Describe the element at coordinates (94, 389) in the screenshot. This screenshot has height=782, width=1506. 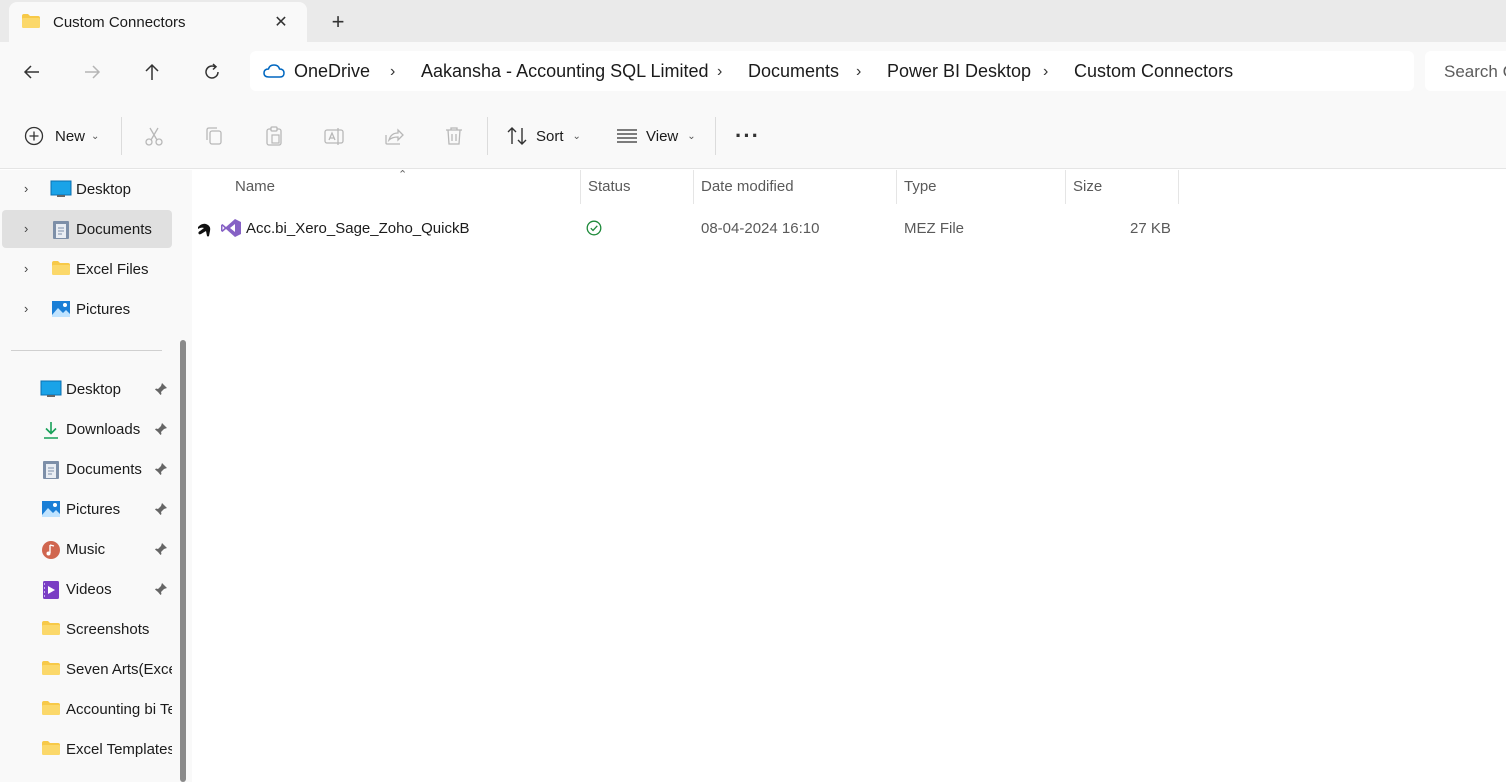
I see `quick-access-label: Desktop` at that location.